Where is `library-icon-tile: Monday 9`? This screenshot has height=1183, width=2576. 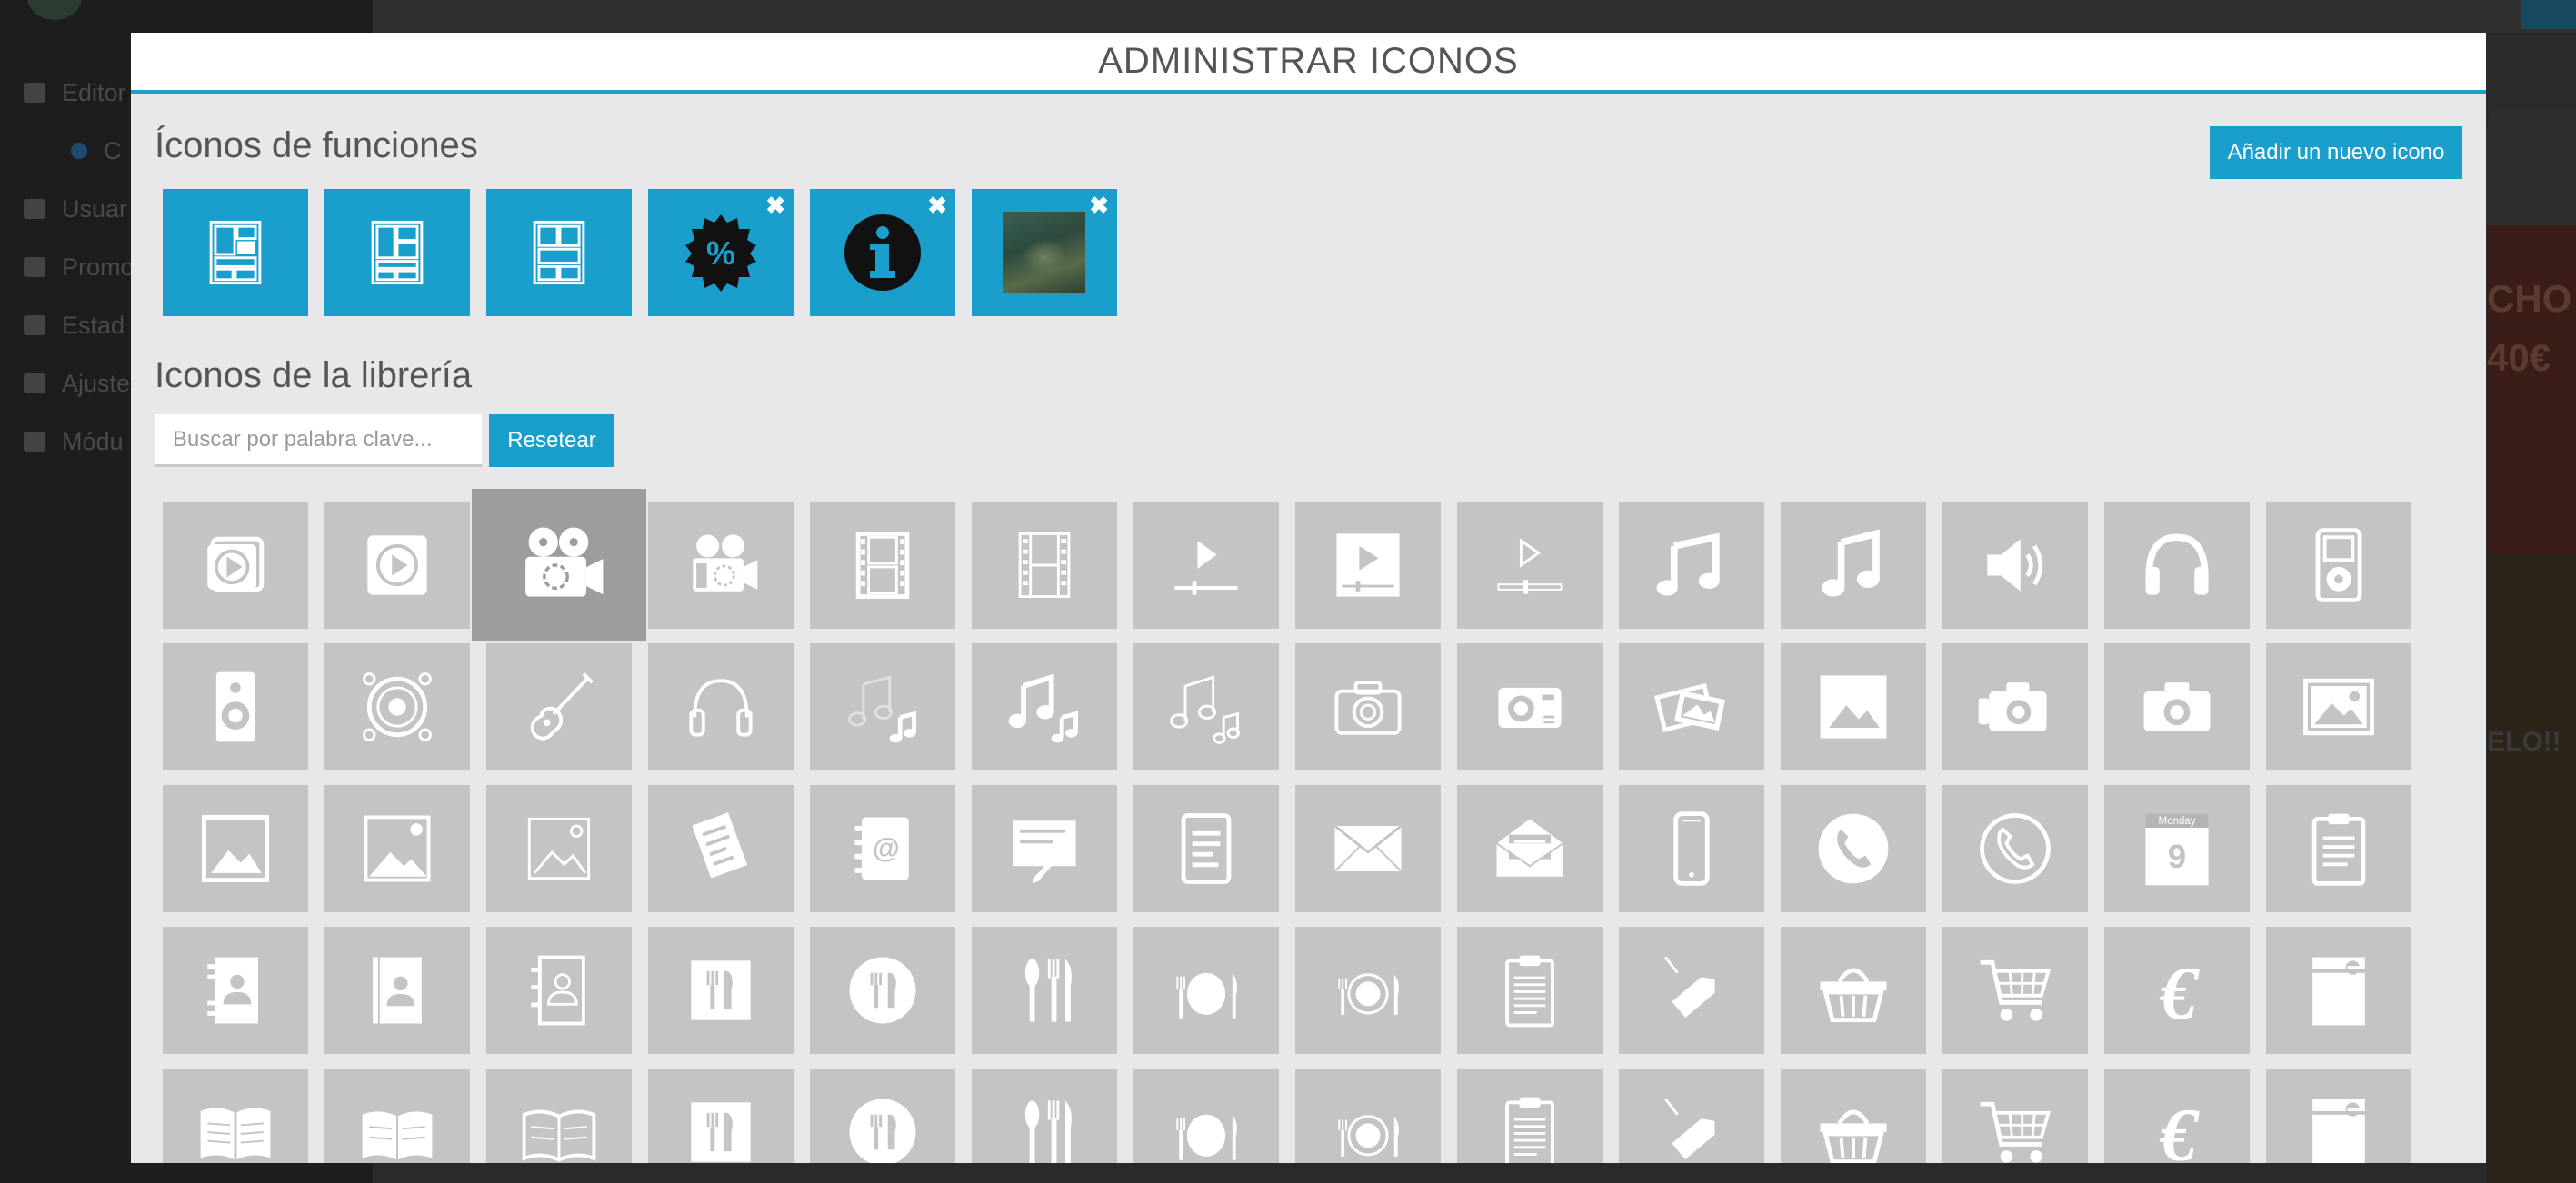 library-icon-tile: Monday 9 is located at coordinates (2177, 848).